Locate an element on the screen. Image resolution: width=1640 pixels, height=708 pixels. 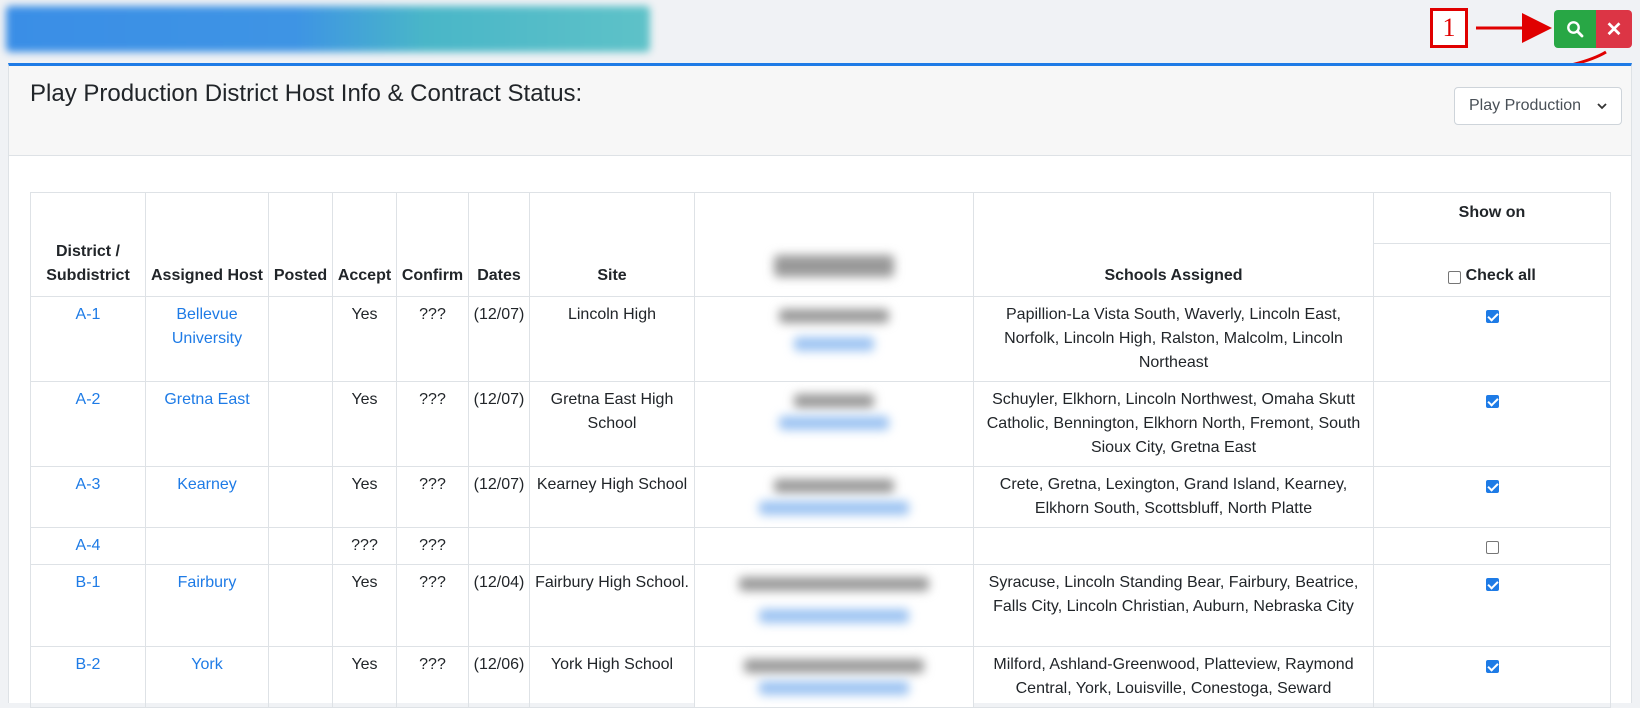
close-button: ✕ is located at coordinates (1614, 29).